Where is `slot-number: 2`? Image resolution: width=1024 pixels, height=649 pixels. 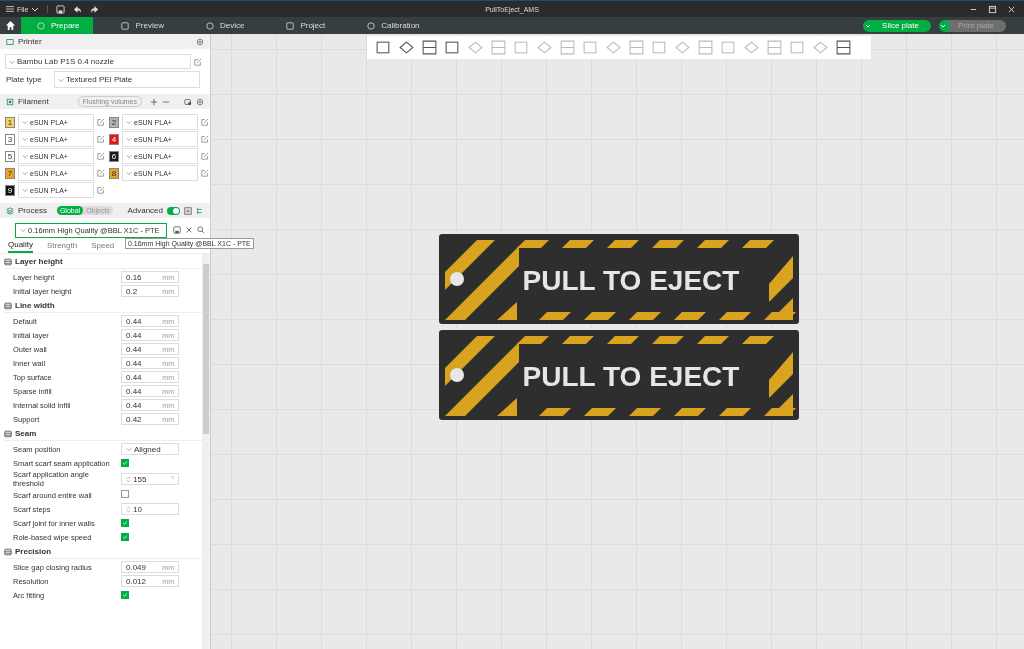 slot-number: 2 is located at coordinates (114, 122).